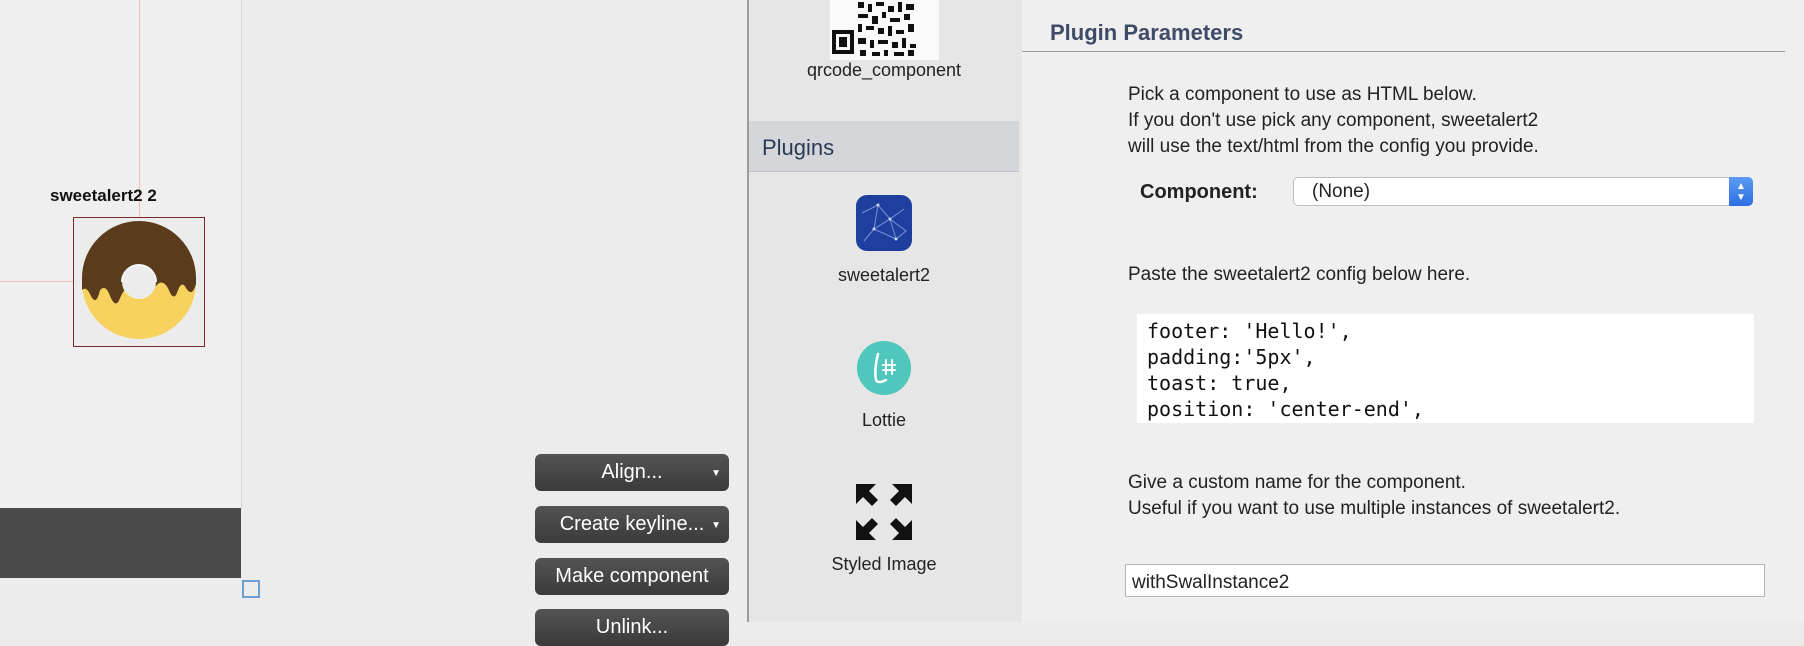 Image resolution: width=1804 pixels, height=646 pixels. Describe the element at coordinates (884, 275) in the screenshot. I see `plugin-label: sweetalert2` at that location.